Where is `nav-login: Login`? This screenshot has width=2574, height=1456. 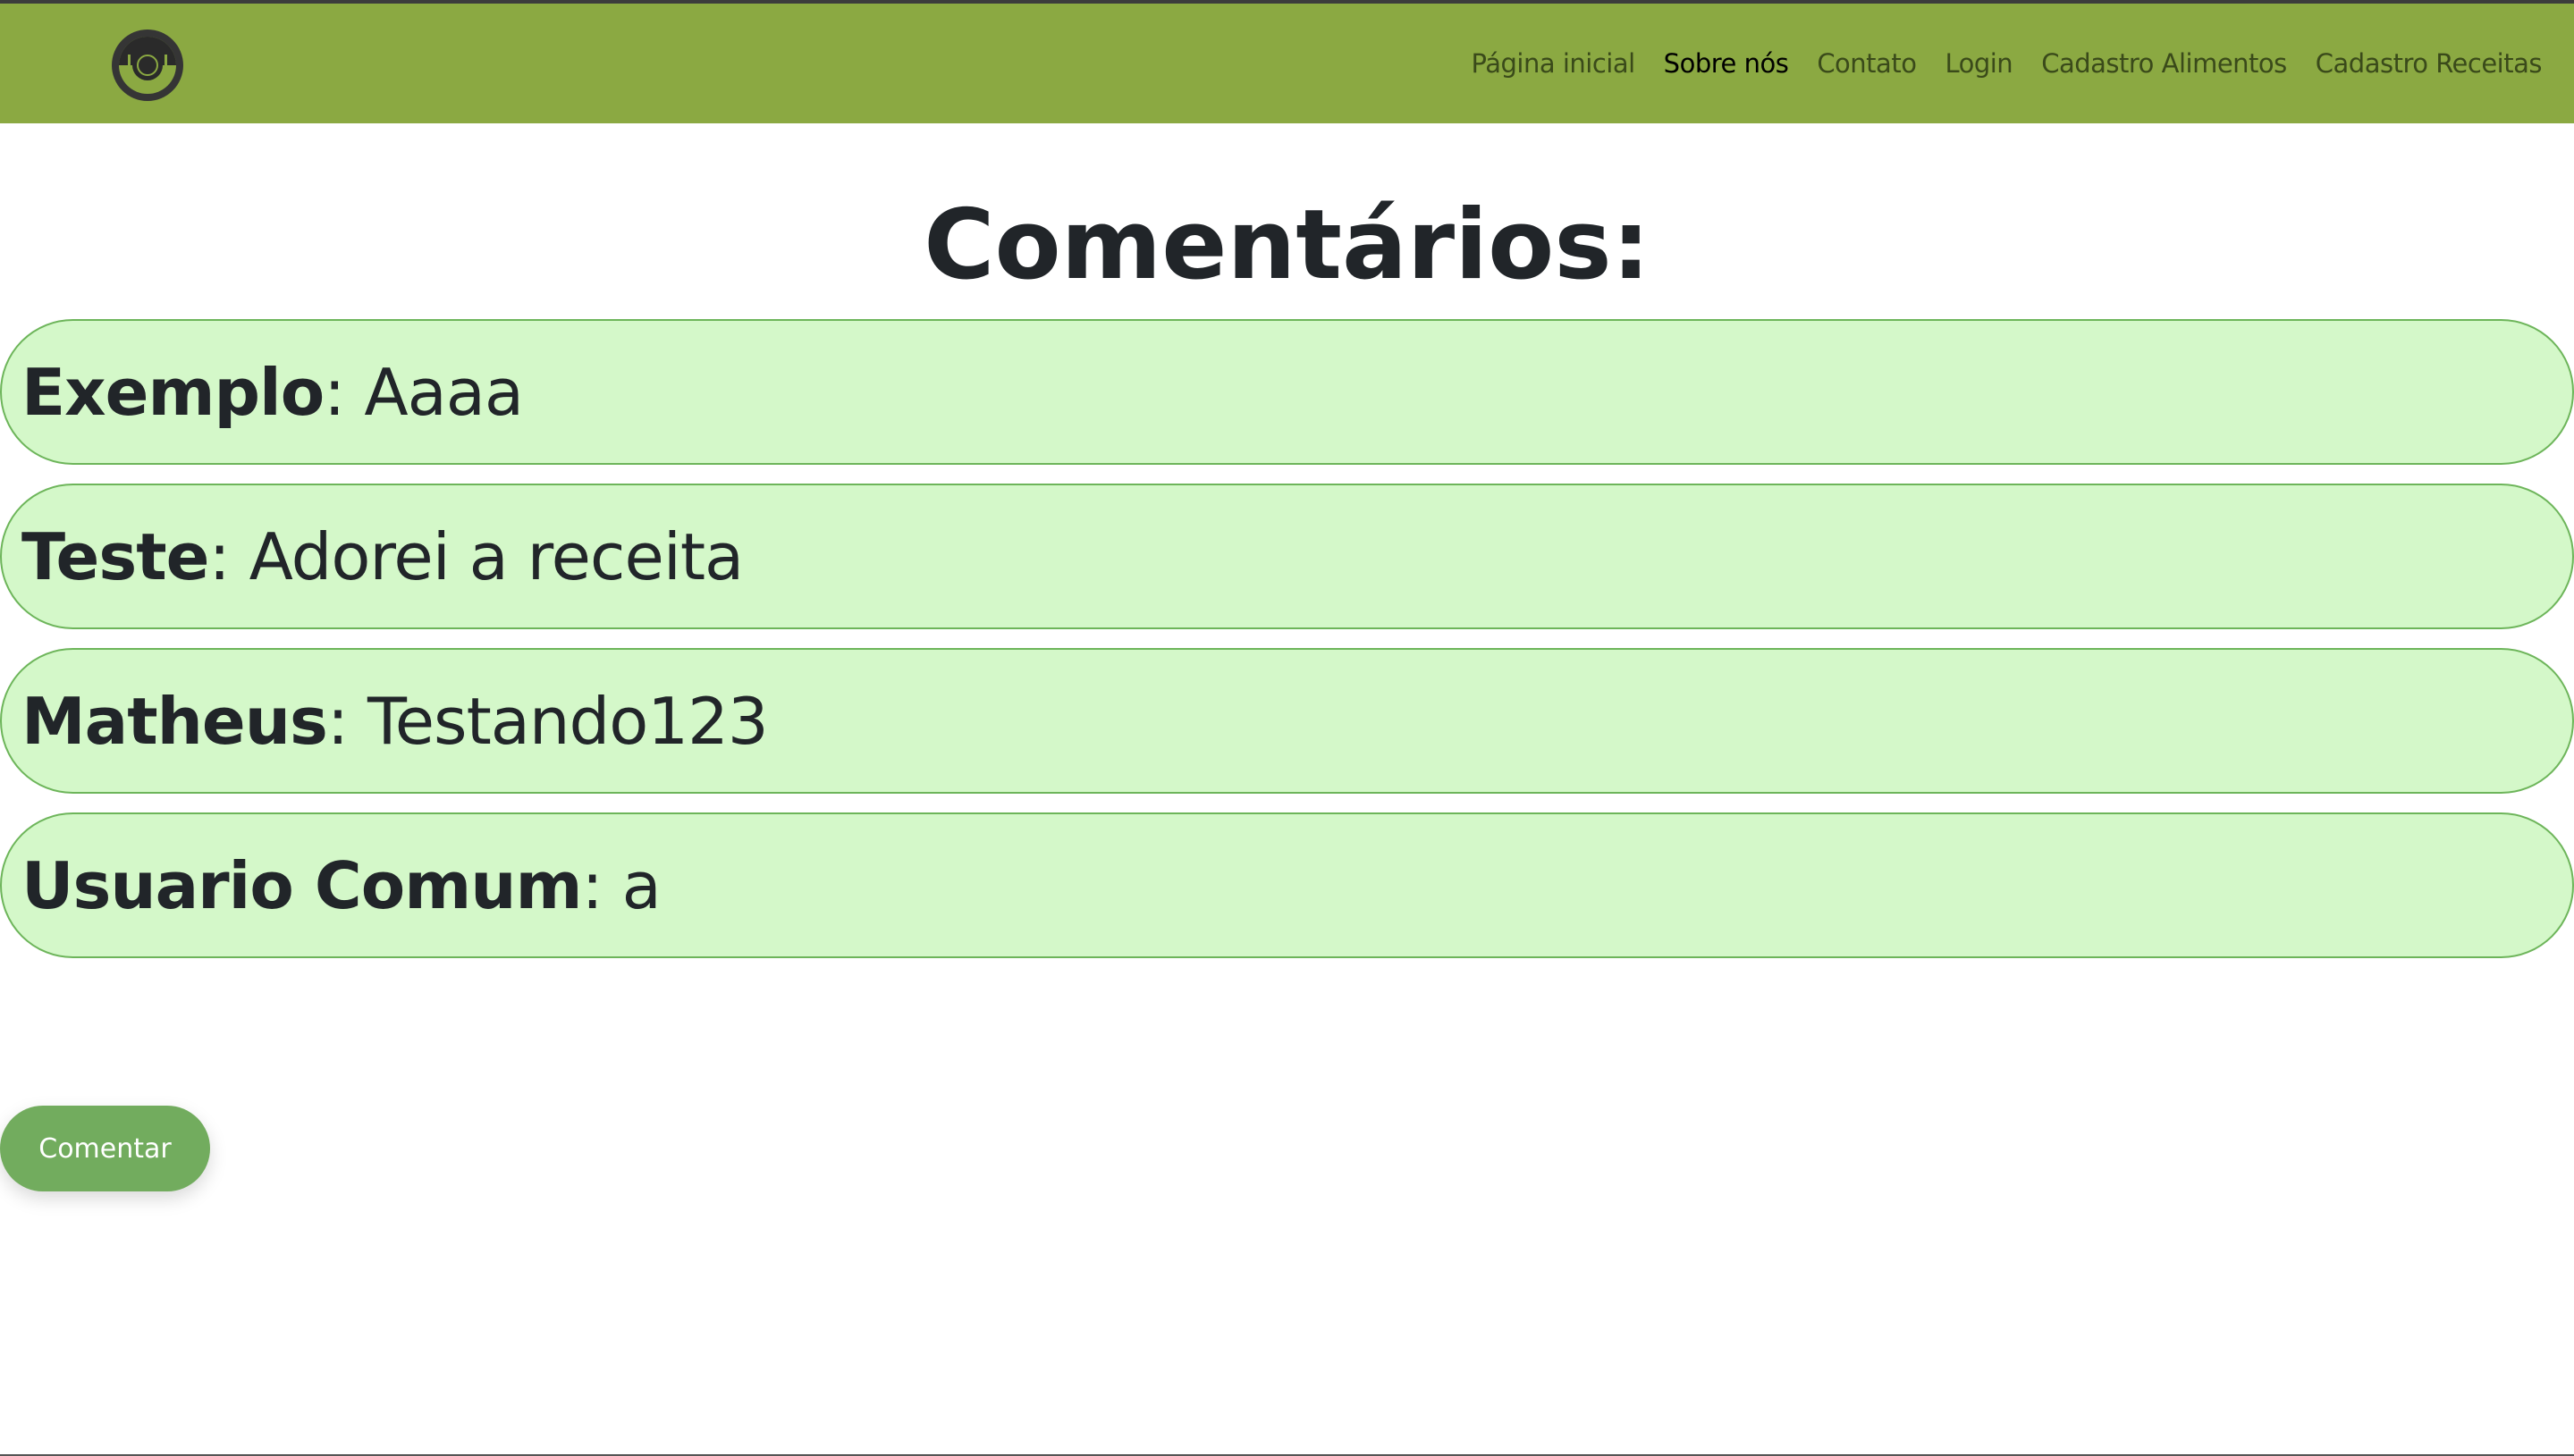 nav-login: Login is located at coordinates (1979, 63).